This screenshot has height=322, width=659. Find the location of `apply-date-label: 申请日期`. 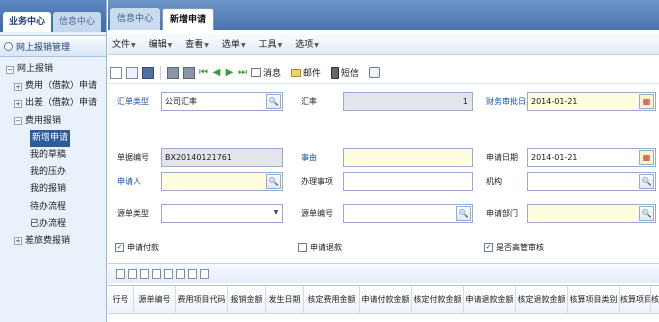

apply-date-label: 申请日期 is located at coordinates (502, 157).